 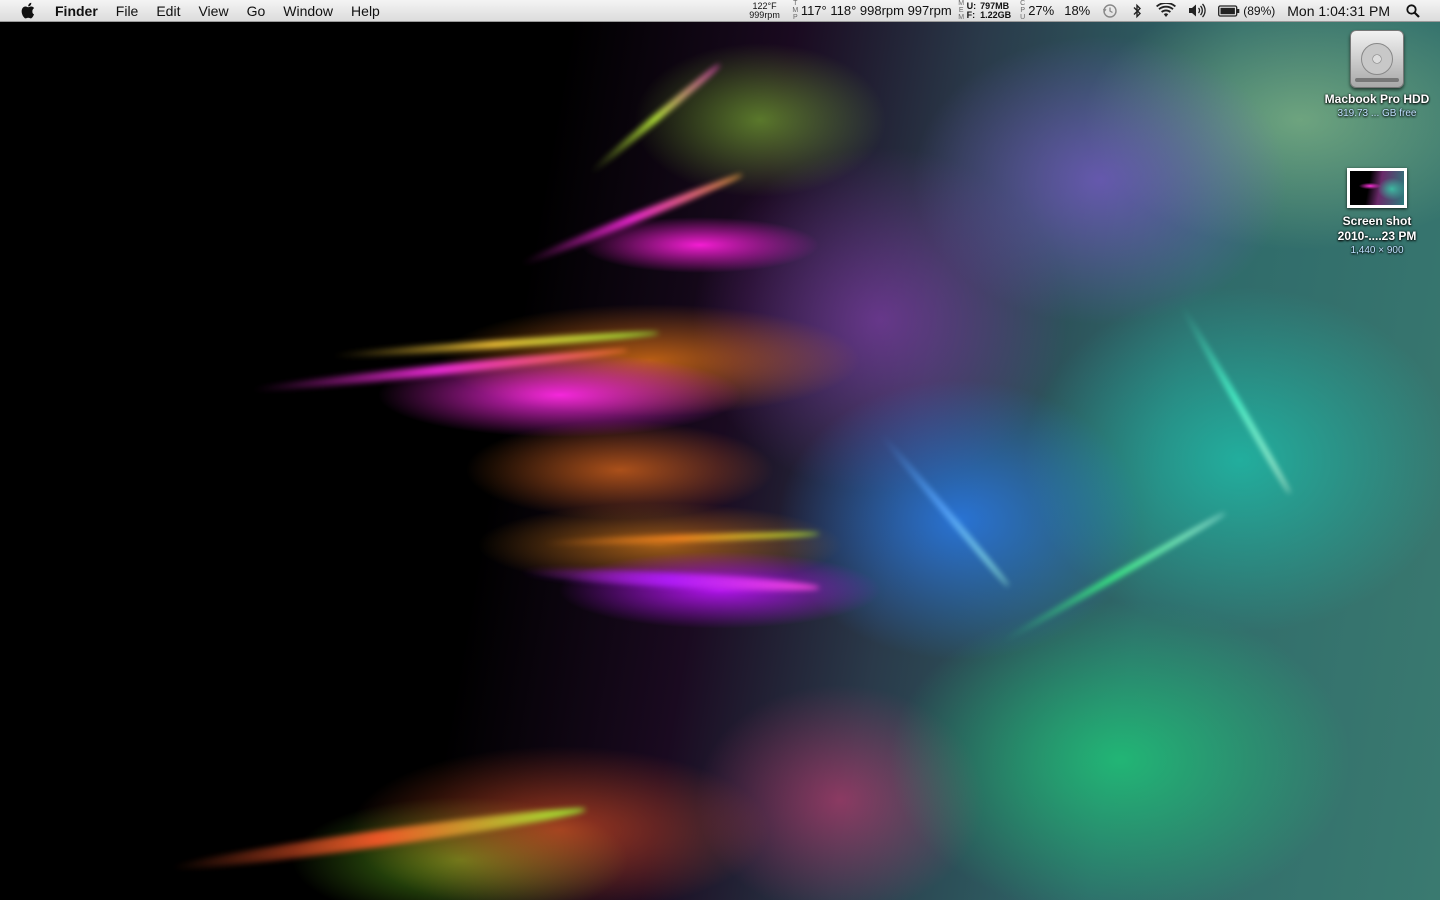 What do you see at coordinates (795, 3) in the screenshot?
I see `tmp-label-char: T` at bounding box center [795, 3].